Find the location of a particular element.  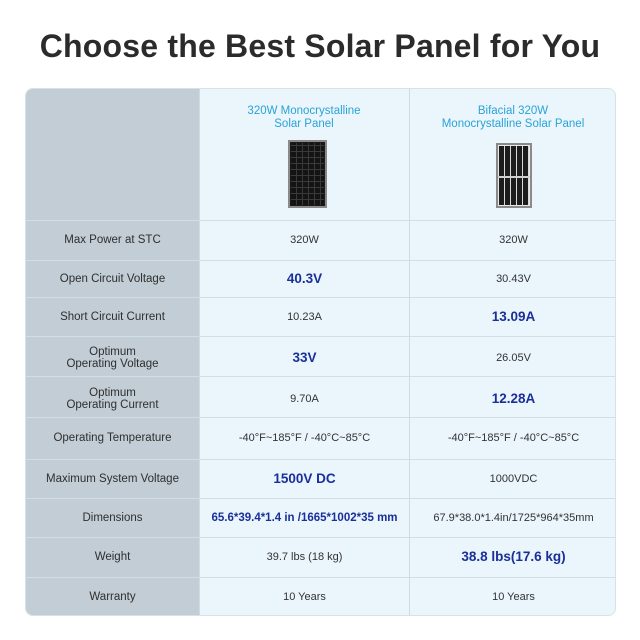

value-bifacial: 320W is located at coordinates (513, 240).